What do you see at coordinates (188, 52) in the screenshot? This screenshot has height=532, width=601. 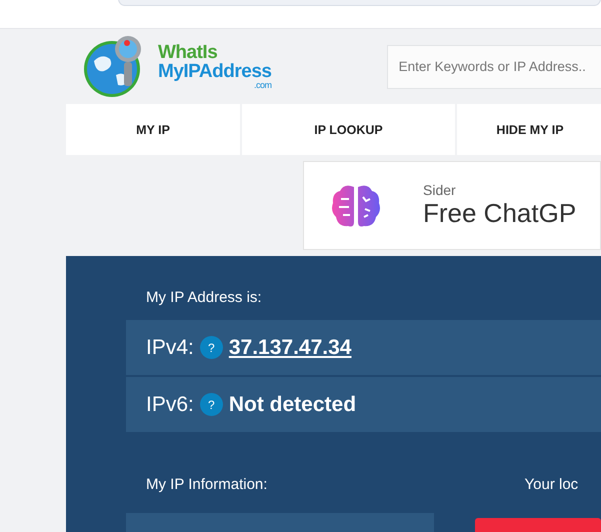 I see `logo-text: WhatIs` at bounding box center [188, 52].